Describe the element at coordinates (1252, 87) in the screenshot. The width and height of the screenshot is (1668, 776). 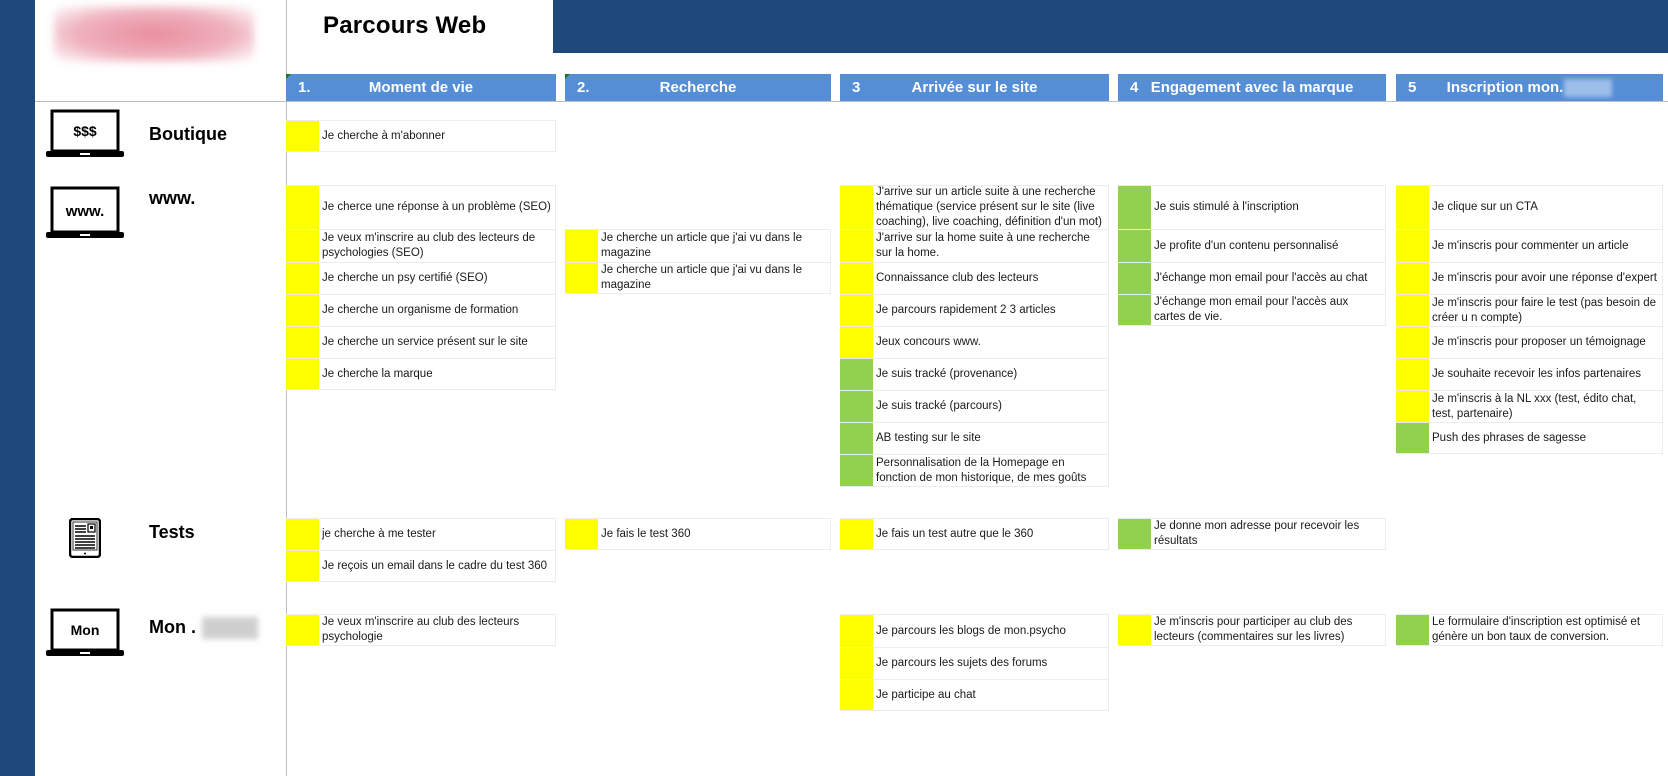
I see `column-header-engagement: 4 Engagement avec la marque` at that location.